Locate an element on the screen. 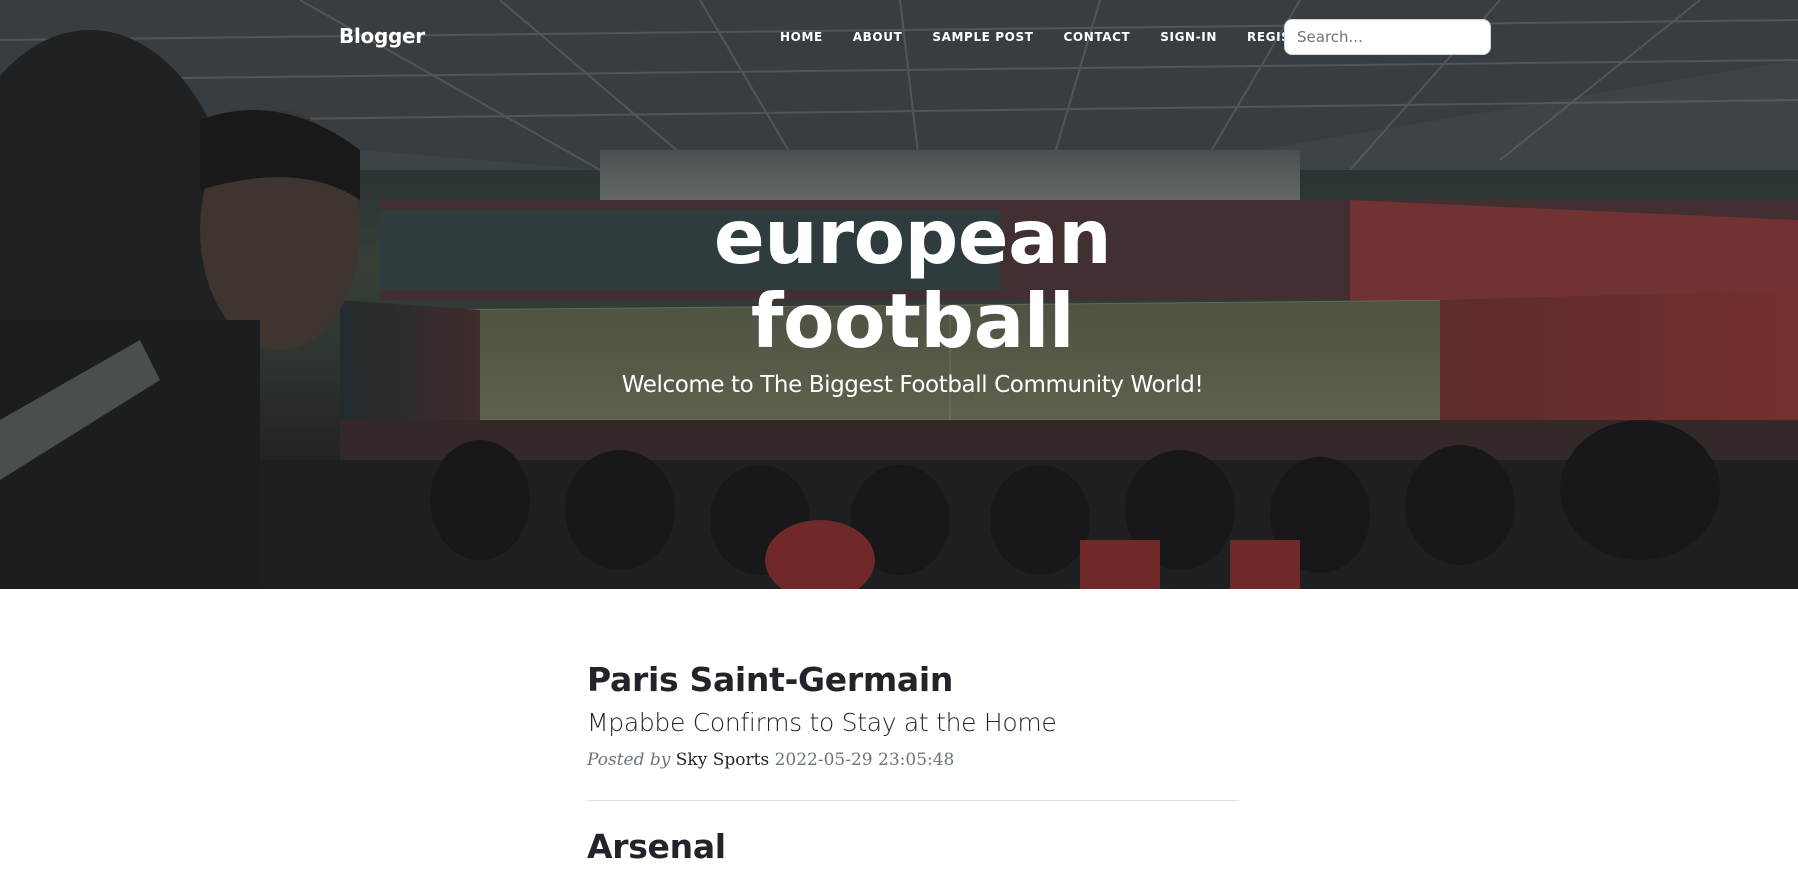 The width and height of the screenshot is (1798, 890). nav-link-contact: CONTACT is located at coordinates (1097, 37).